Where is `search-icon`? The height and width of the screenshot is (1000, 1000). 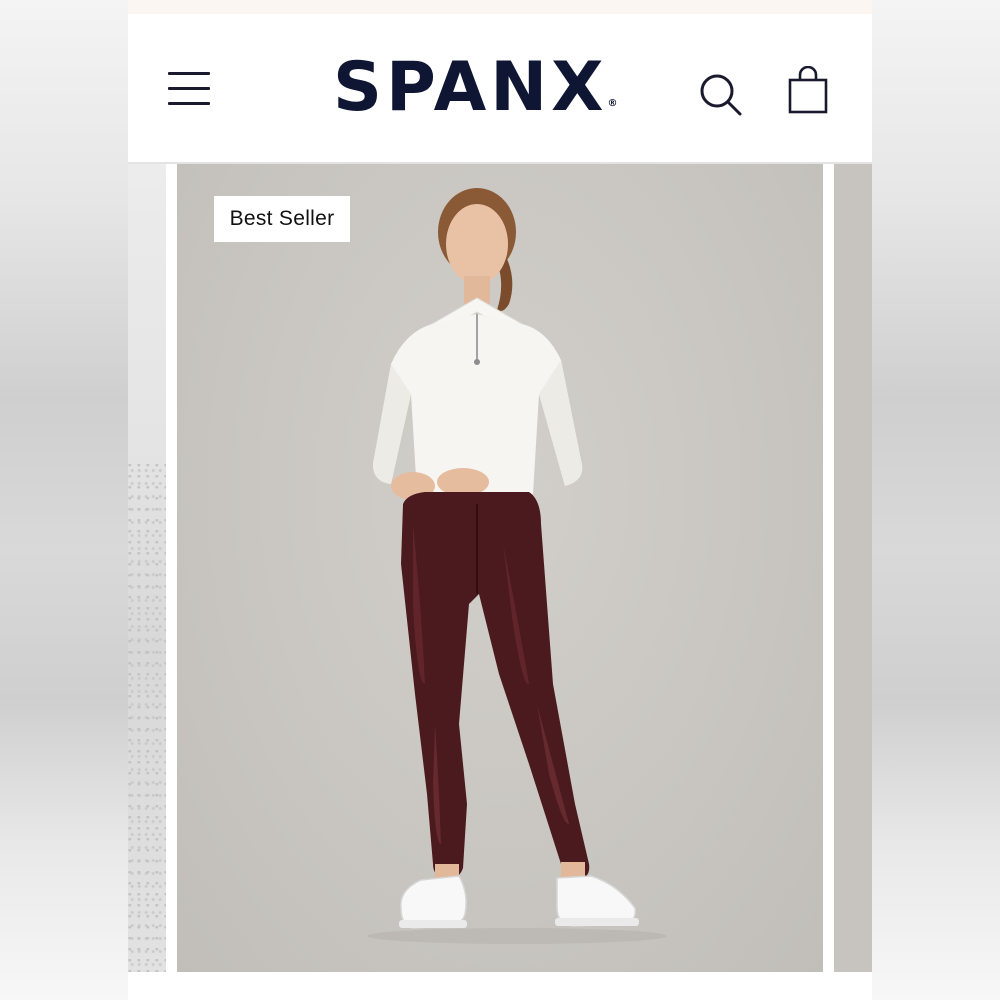 search-icon is located at coordinates (721, 95).